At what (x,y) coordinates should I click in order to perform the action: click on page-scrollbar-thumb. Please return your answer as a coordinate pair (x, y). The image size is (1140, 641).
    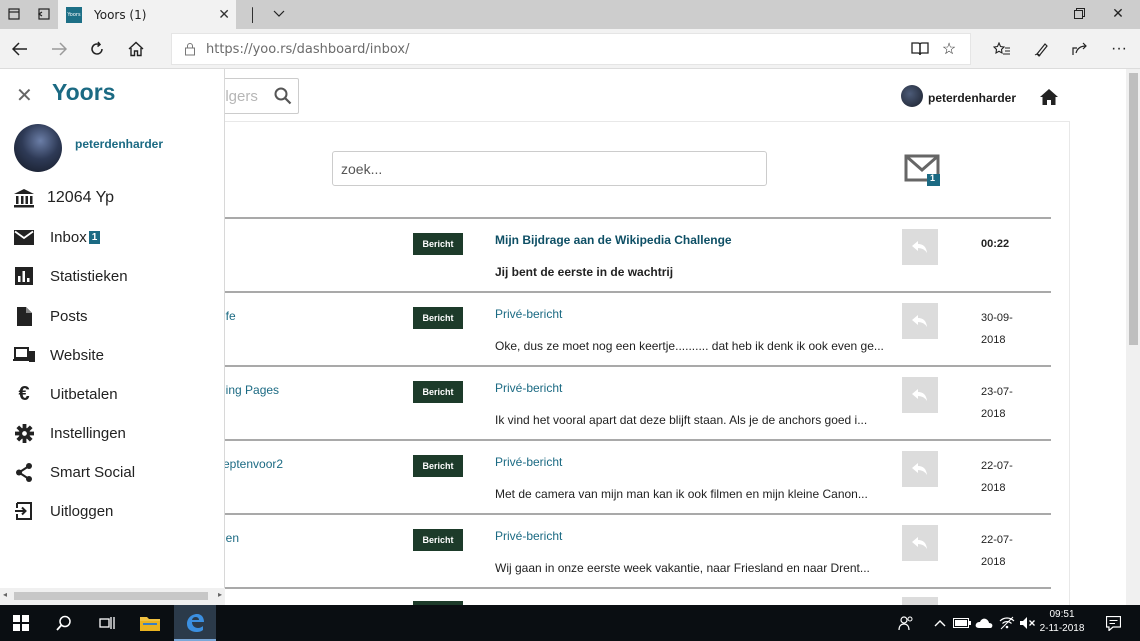
    Looking at the image, I should click on (1133, 209).